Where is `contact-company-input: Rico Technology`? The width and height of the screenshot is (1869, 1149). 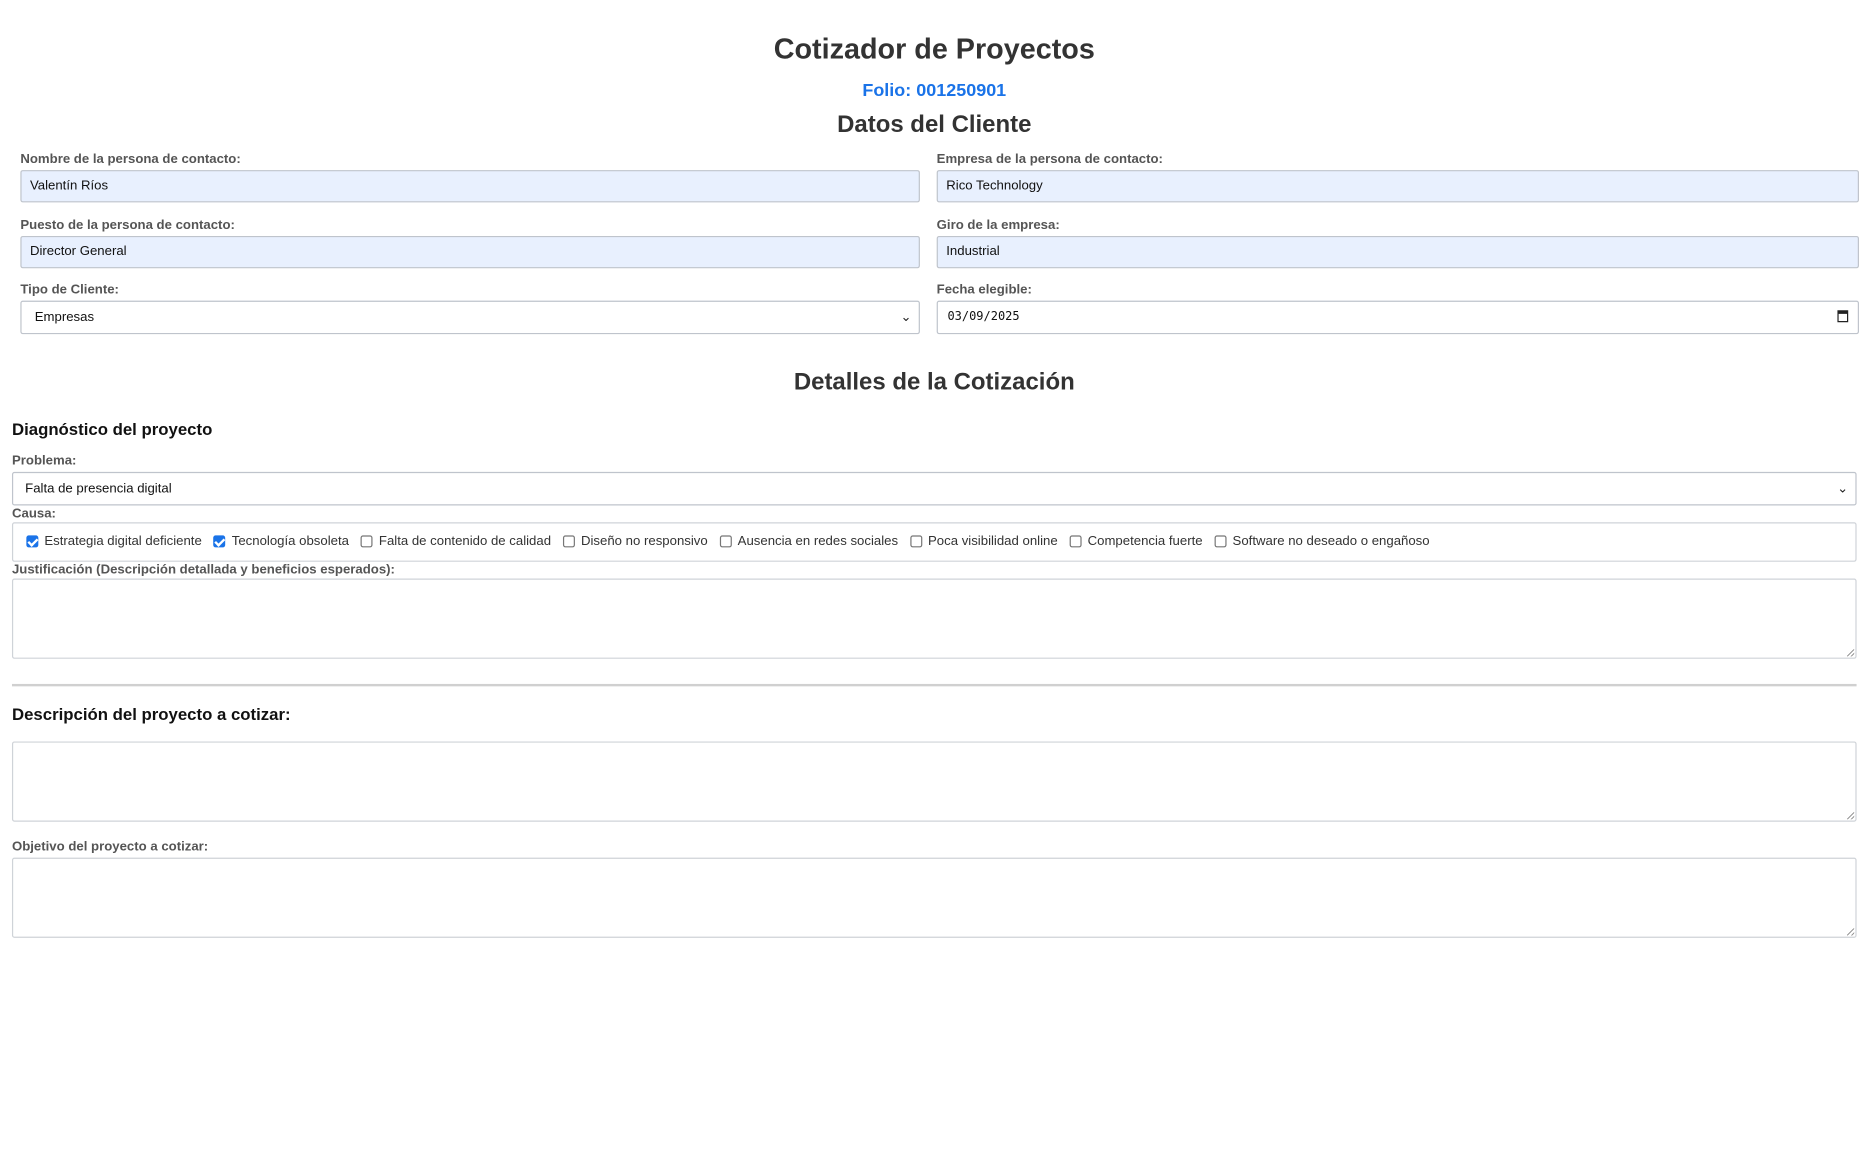
contact-company-input: Rico Technology is located at coordinates (1397, 186).